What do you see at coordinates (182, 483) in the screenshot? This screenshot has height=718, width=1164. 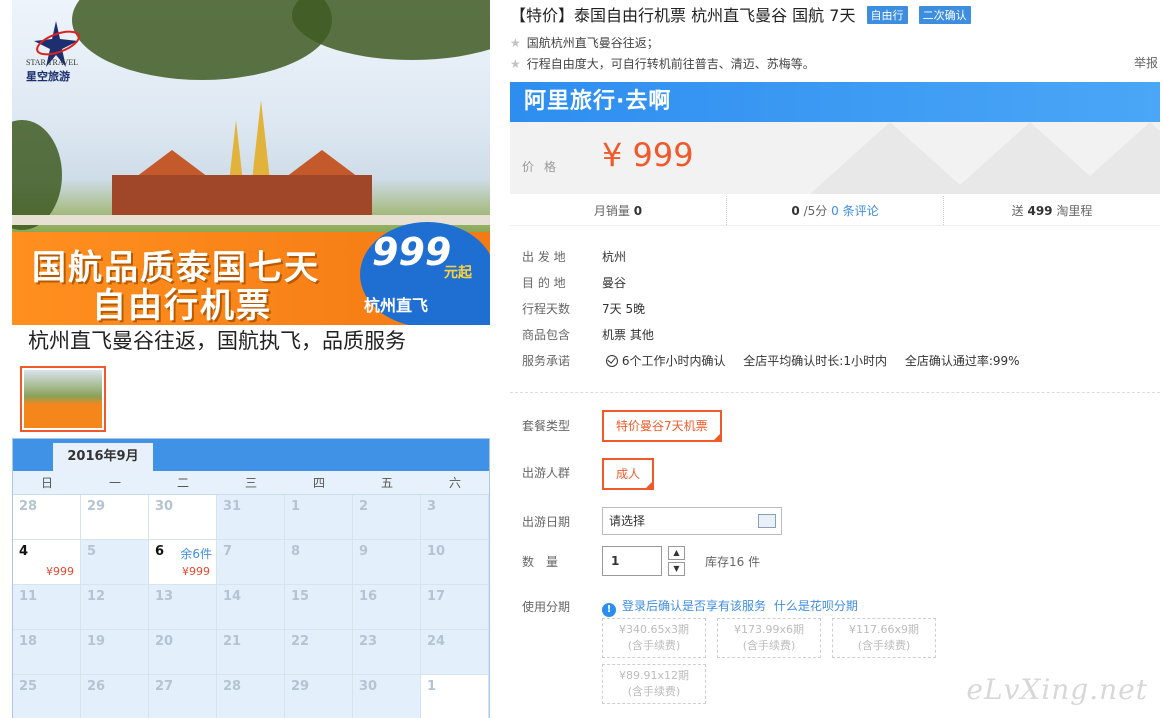 I see `weekday: 二` at bounding box center [182, 483].